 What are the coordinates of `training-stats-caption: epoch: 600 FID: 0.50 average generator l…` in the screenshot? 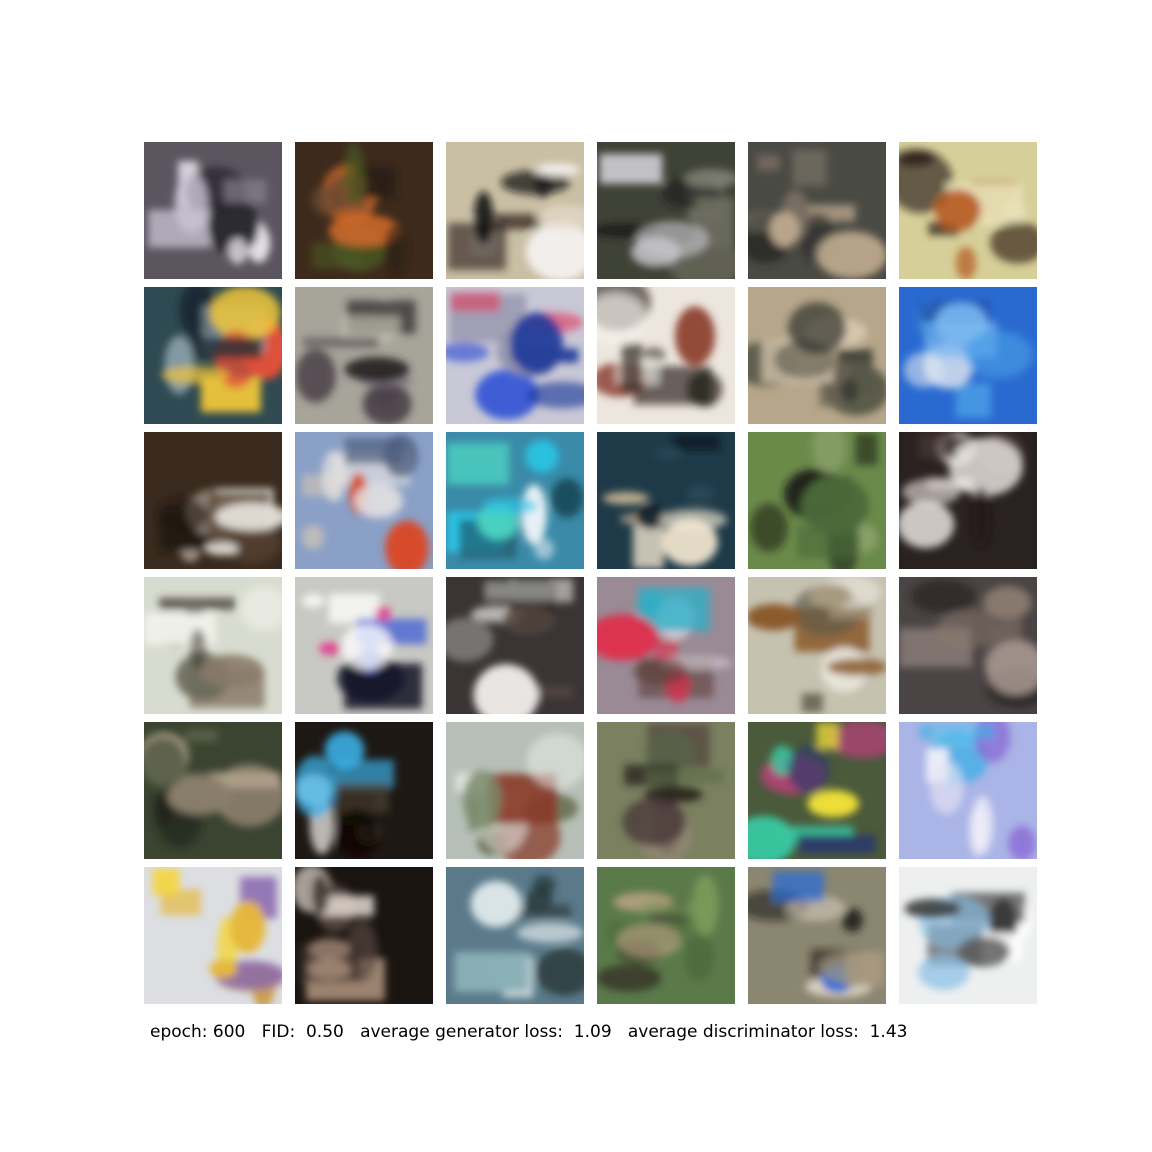 It's located at (528, 1032).